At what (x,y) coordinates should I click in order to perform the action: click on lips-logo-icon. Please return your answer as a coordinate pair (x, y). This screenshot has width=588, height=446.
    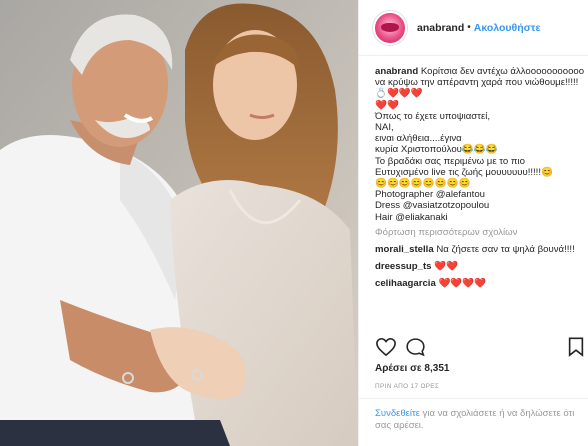
    Looking at the image, I should click on (390, 27).